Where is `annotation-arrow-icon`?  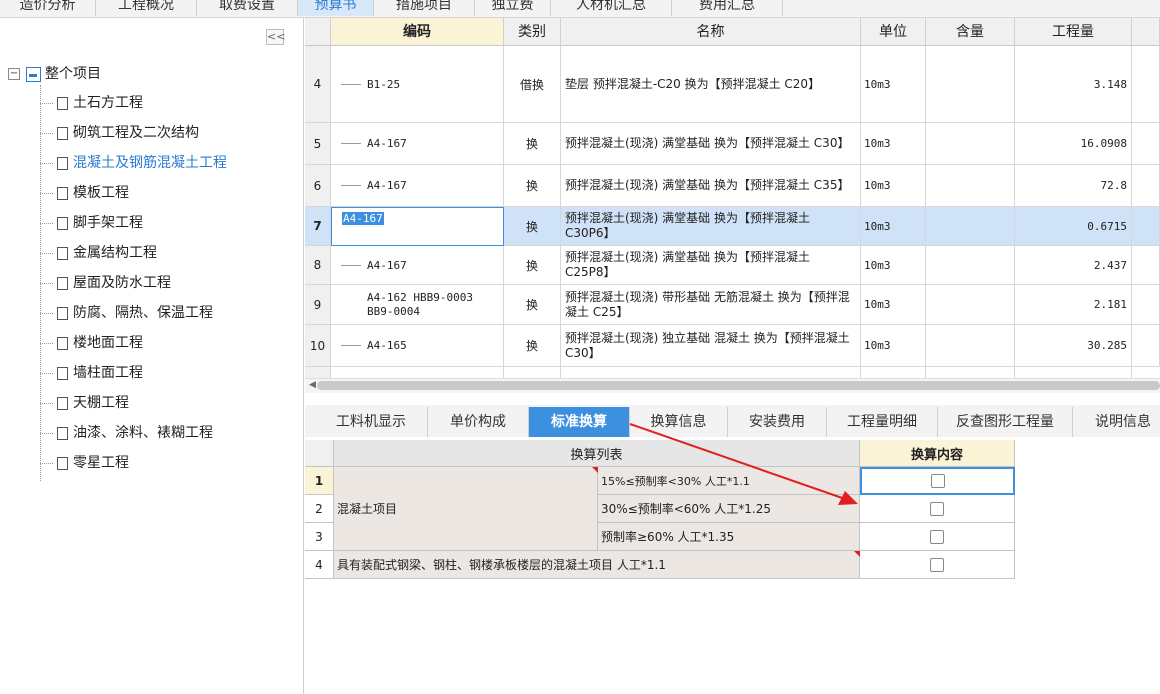 annotation-arrow-icon is located at coordinates (743, 464).